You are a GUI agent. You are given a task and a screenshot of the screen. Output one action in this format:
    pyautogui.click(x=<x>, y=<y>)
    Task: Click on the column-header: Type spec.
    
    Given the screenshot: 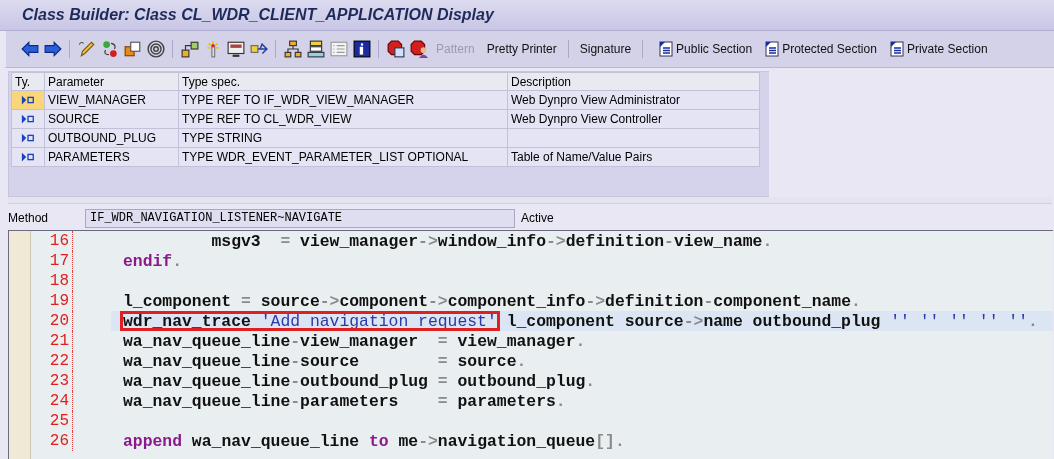 What is the action you would take?
    pyautogui.click(x=343, y=81)
    